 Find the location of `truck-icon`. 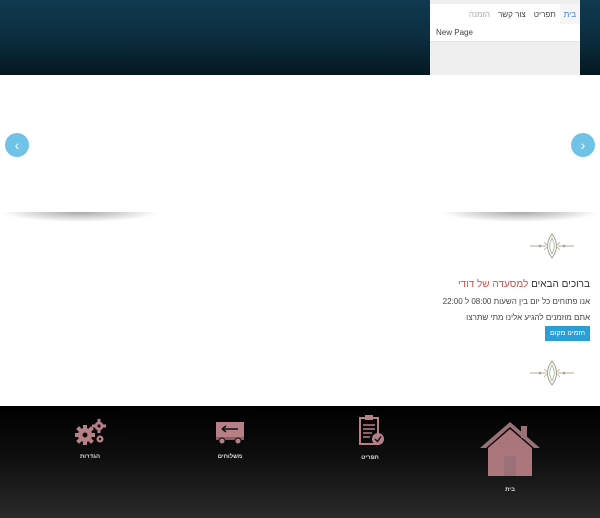

truck-icon is located at coordinates (230, 433).